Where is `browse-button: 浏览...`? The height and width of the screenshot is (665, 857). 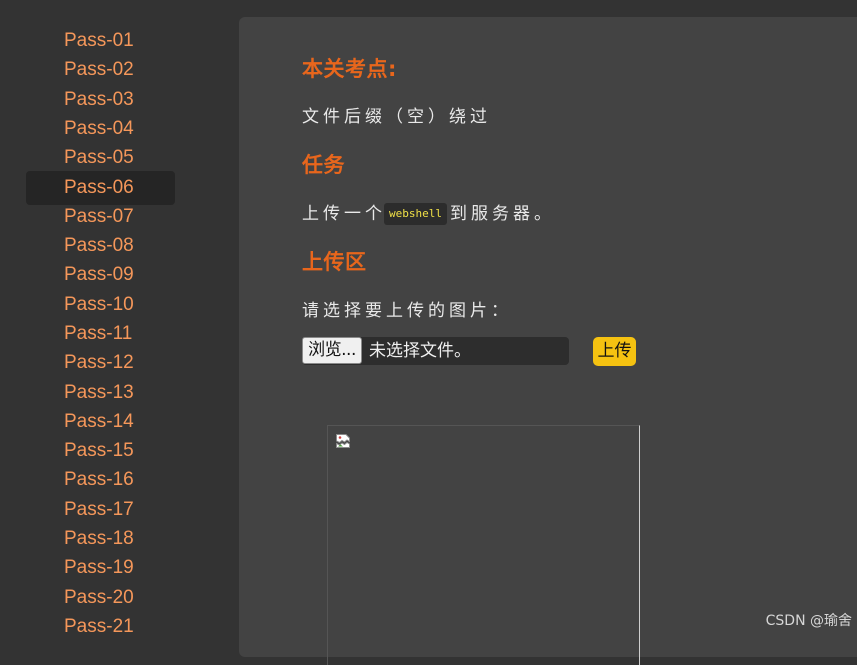
browse-button: 浏览... is located at coordinates (332, 350).